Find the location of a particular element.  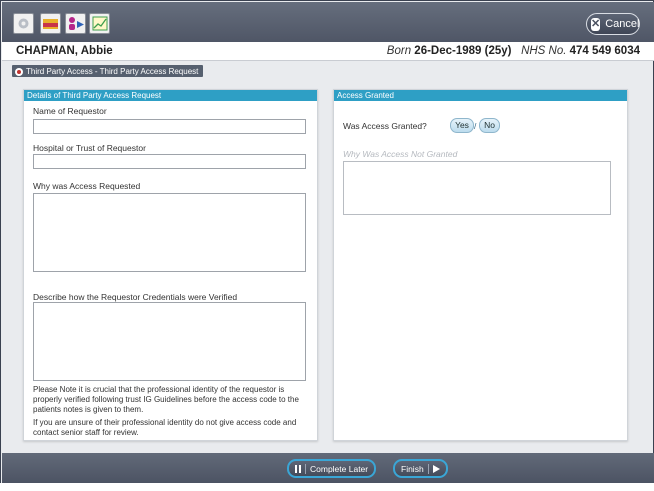

hospital-input is located at coordinates (169, 161).